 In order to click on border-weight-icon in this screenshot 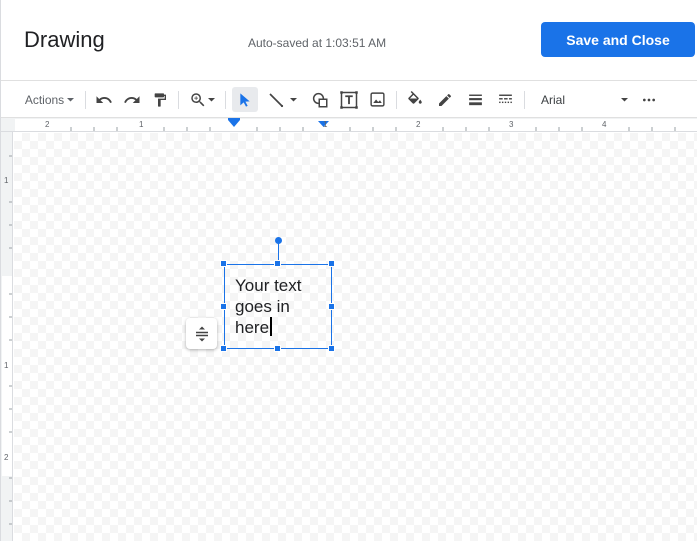, I will do `click(475, 100)`.